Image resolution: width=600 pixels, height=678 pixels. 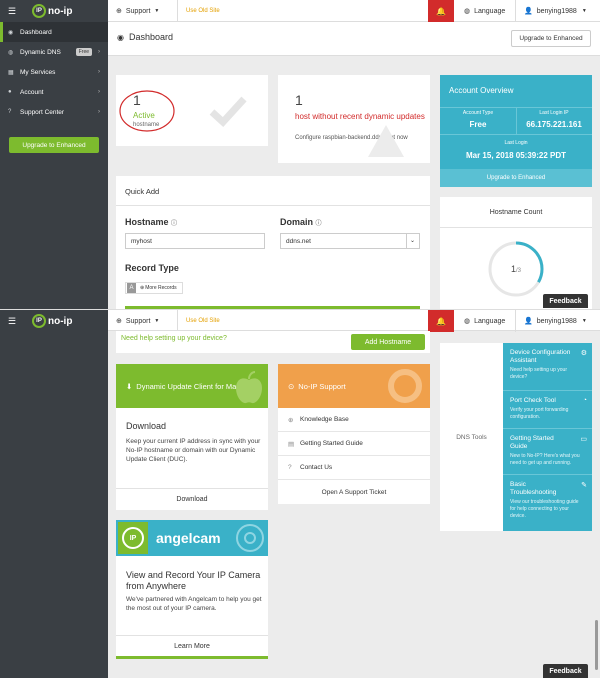 I want to click on record-type-selector: A ⊕ More Records, so click(x=154, y=288).